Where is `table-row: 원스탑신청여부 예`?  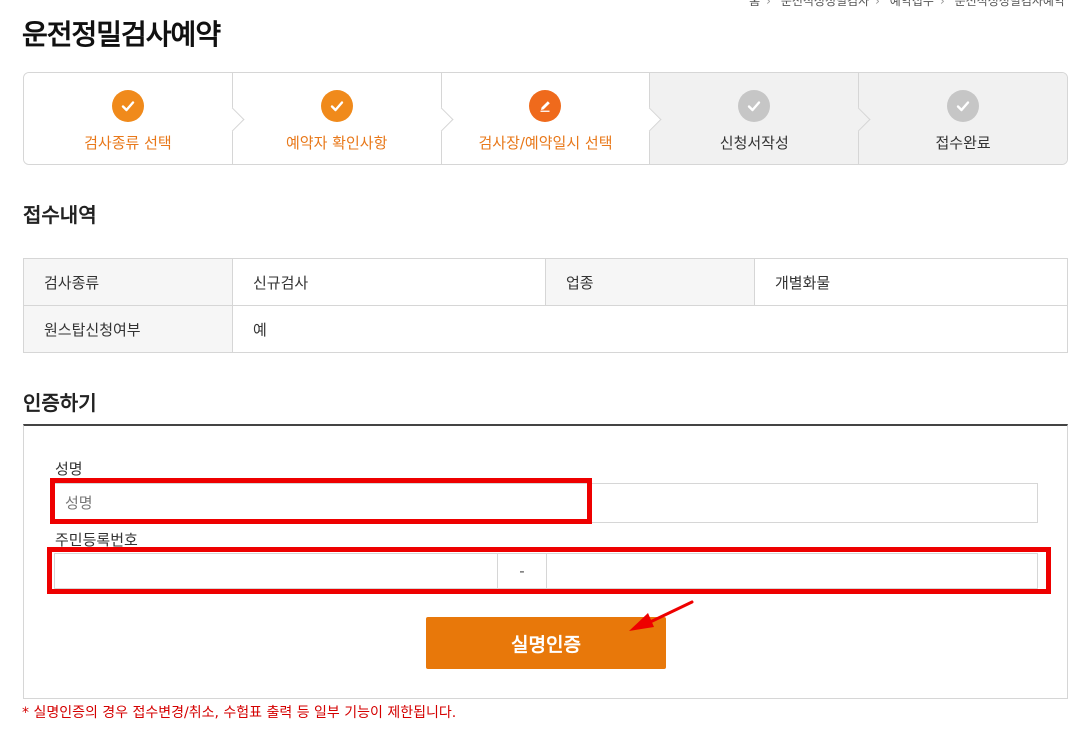 table-row: 원스탑신청여부 예 is located at coordinates (545, 329).